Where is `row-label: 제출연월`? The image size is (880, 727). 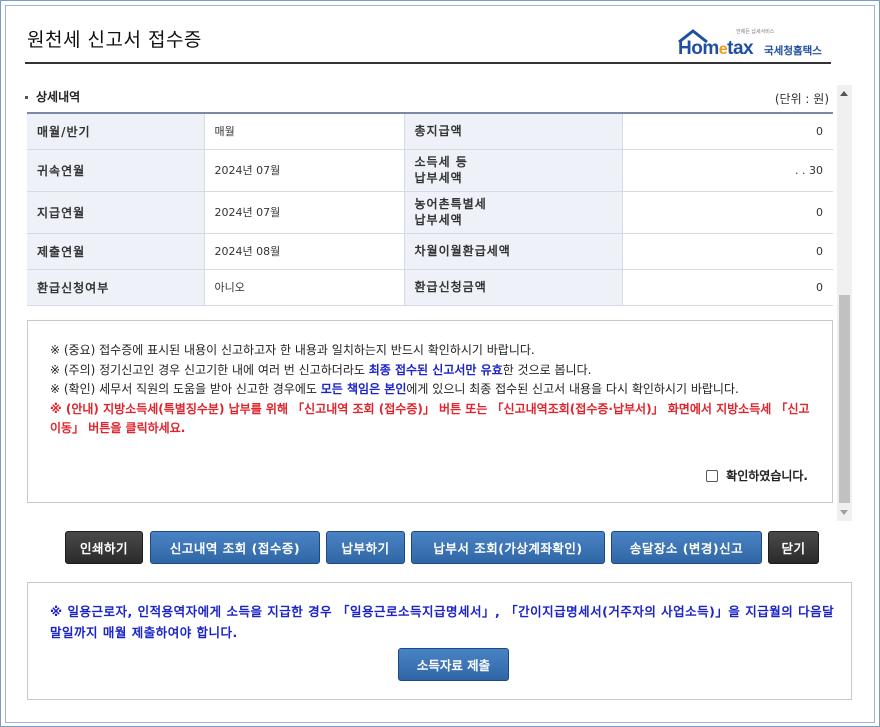
row-label: 제출연월 is located at coordinates (115, 251).